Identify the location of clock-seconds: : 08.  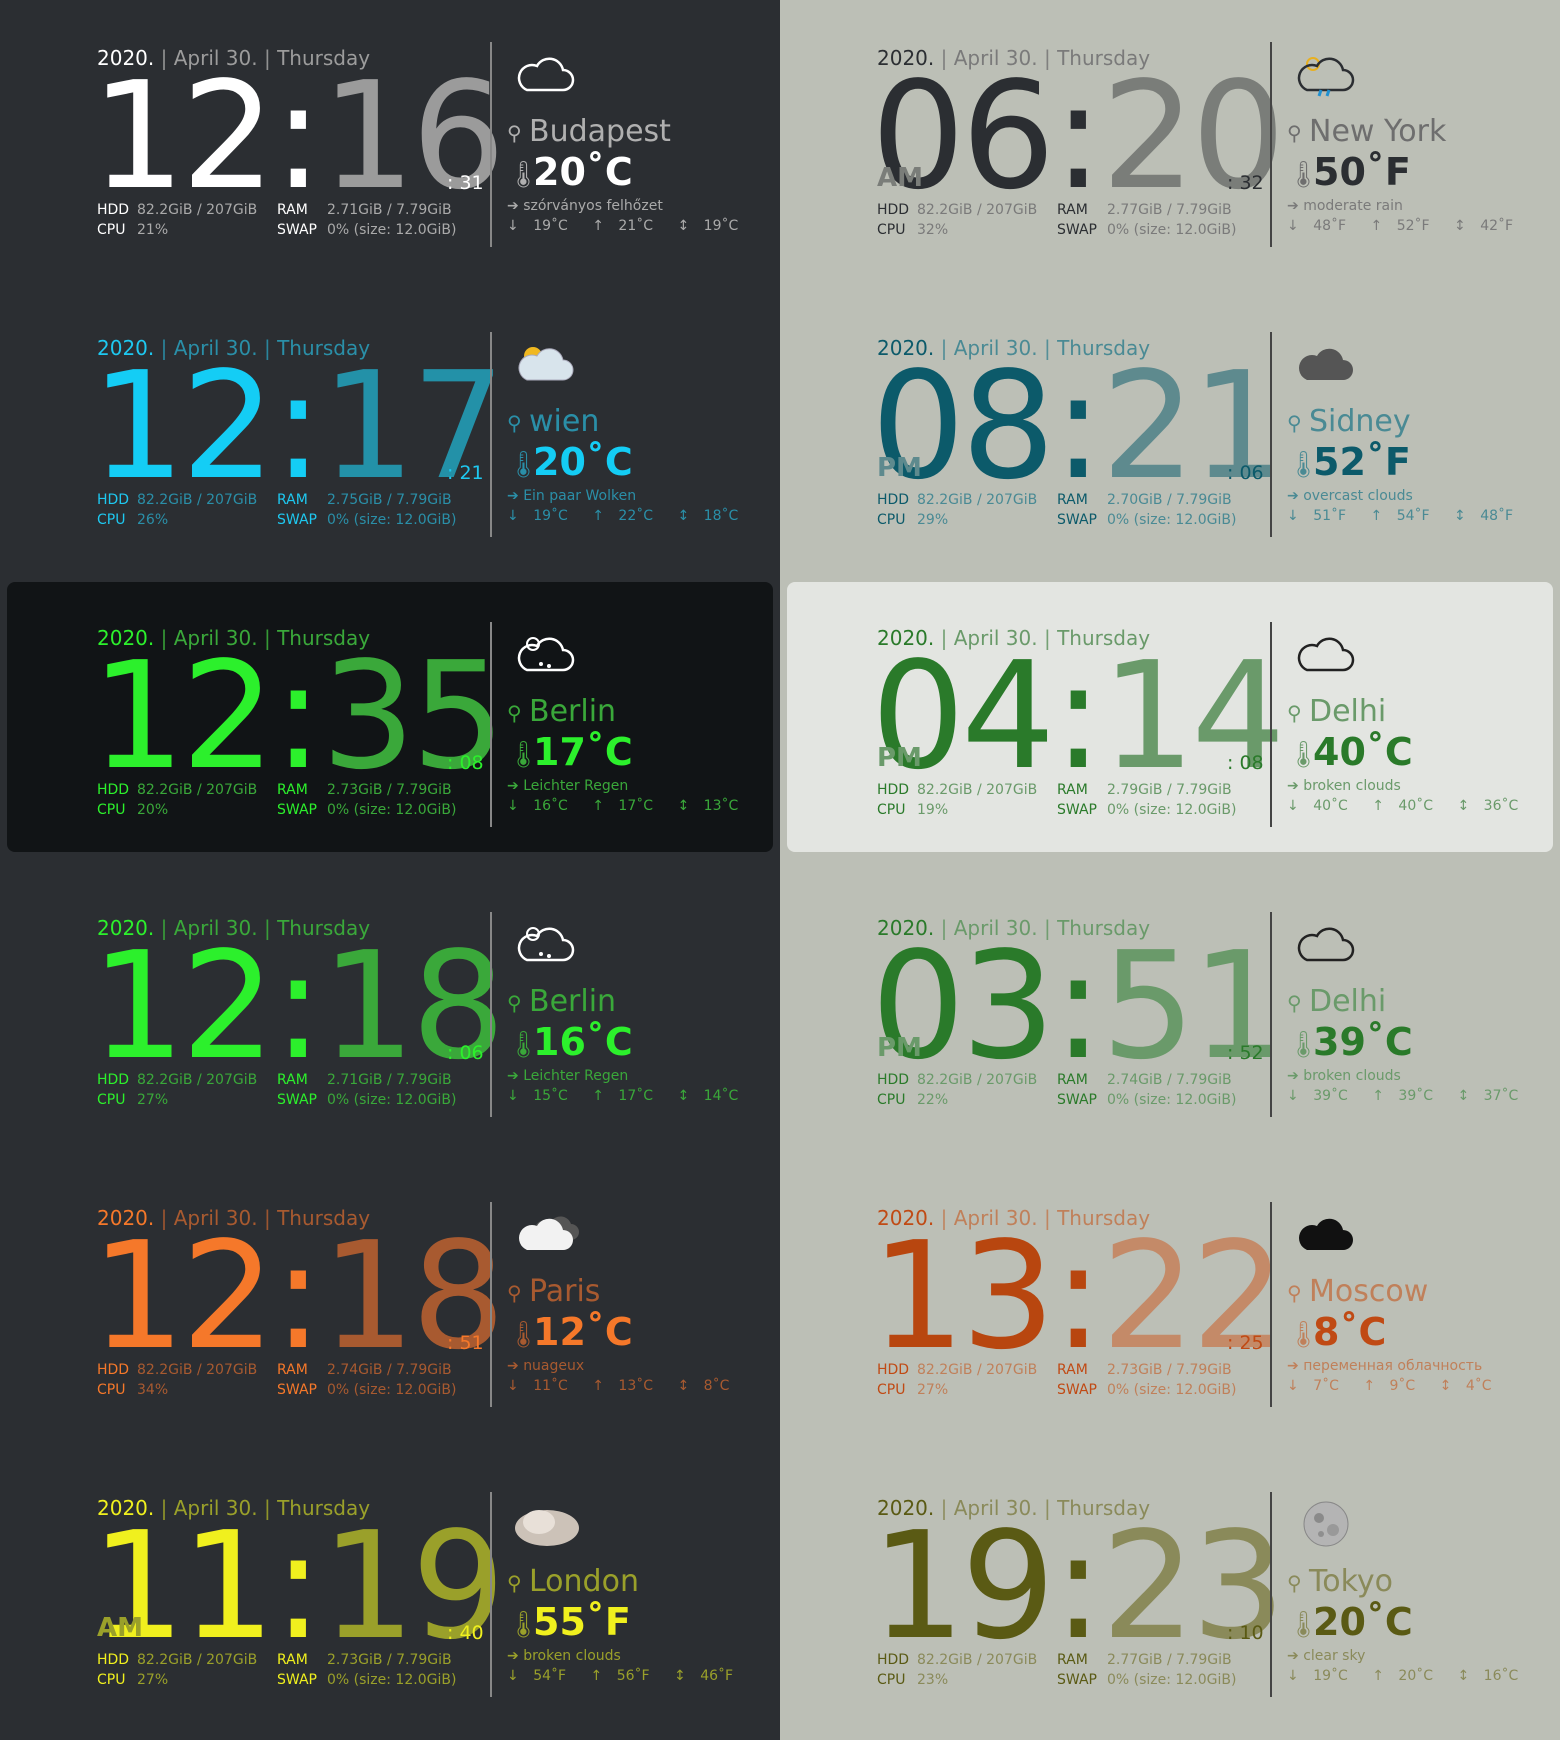
(465, 763).